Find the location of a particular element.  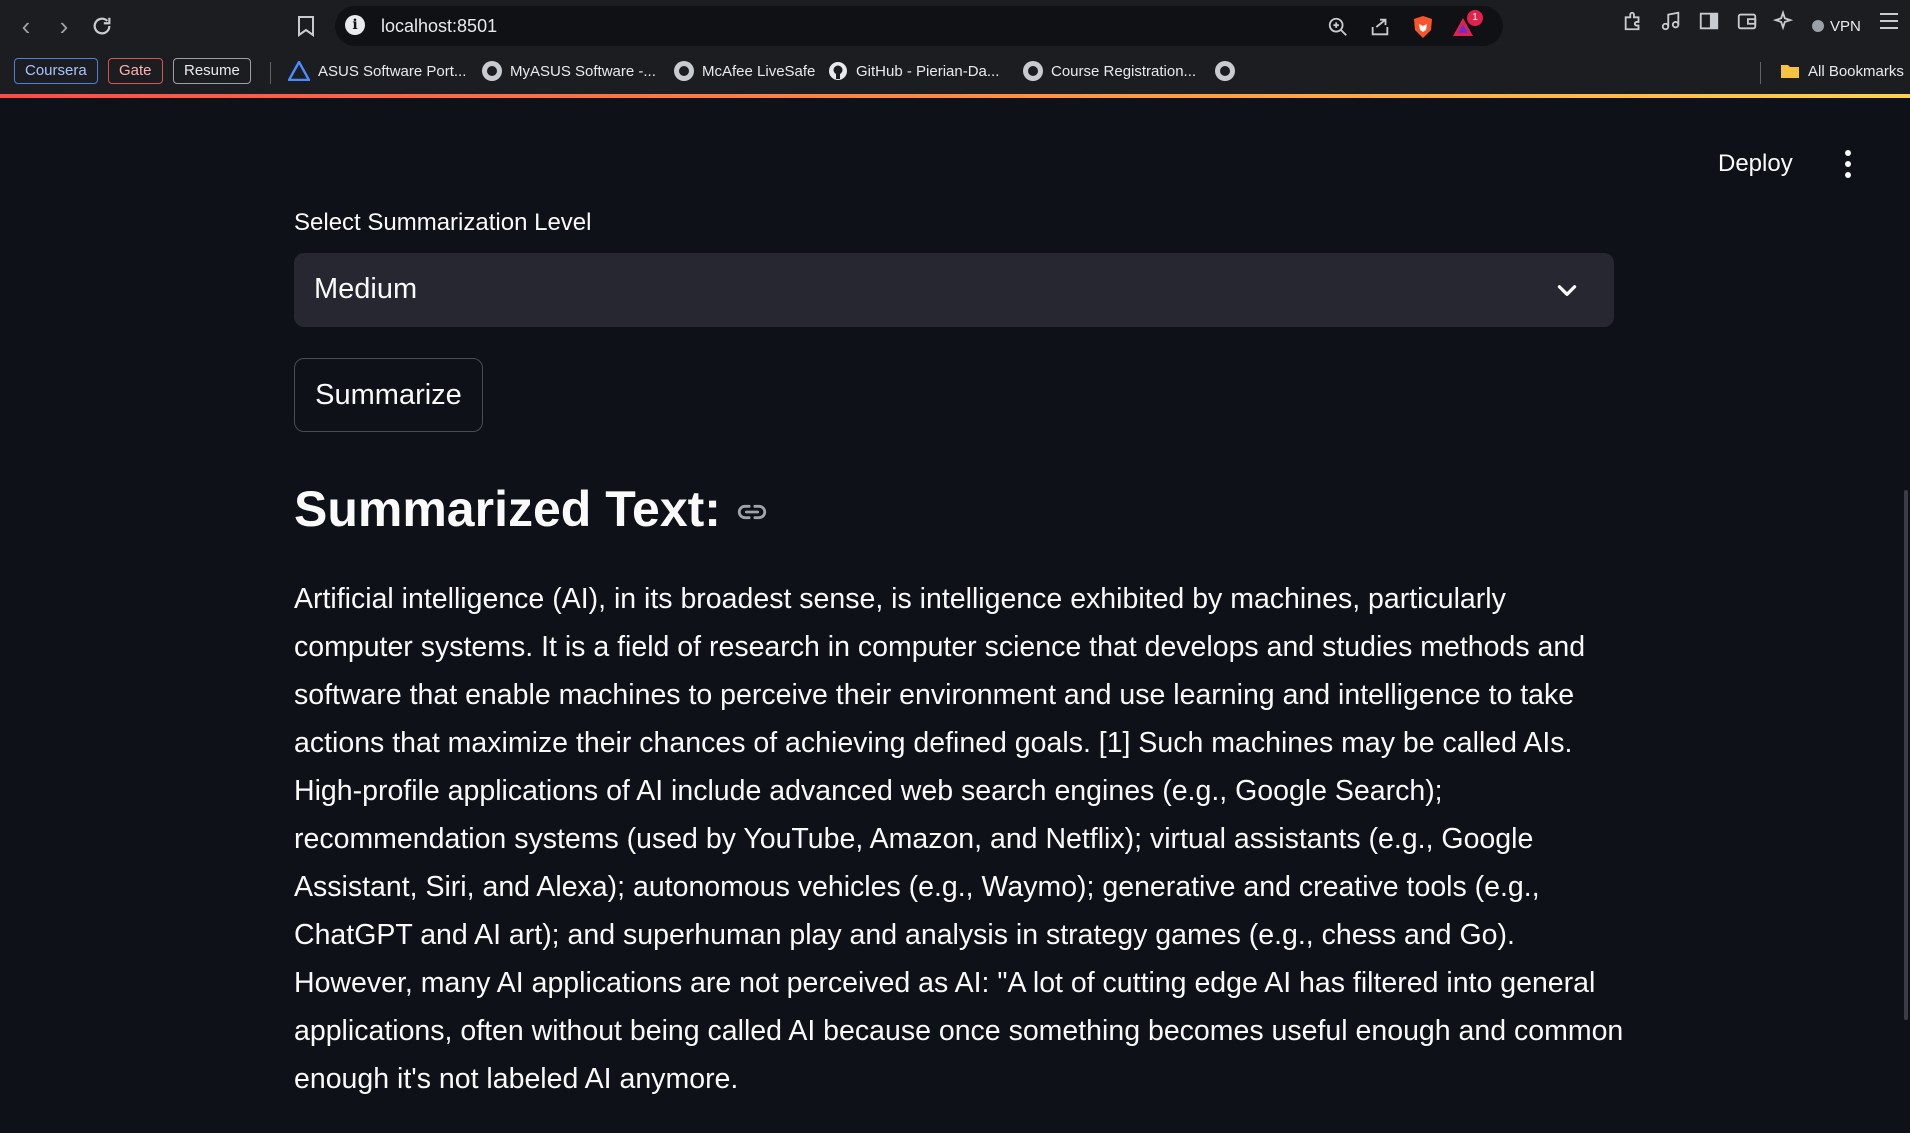

notification-badge: 1 is located at coordinates (1475, 18).